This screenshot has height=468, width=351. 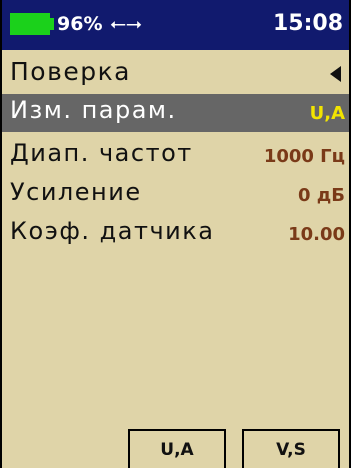 I want to click on softkey-label: V,S, so click(x=291, y=450).